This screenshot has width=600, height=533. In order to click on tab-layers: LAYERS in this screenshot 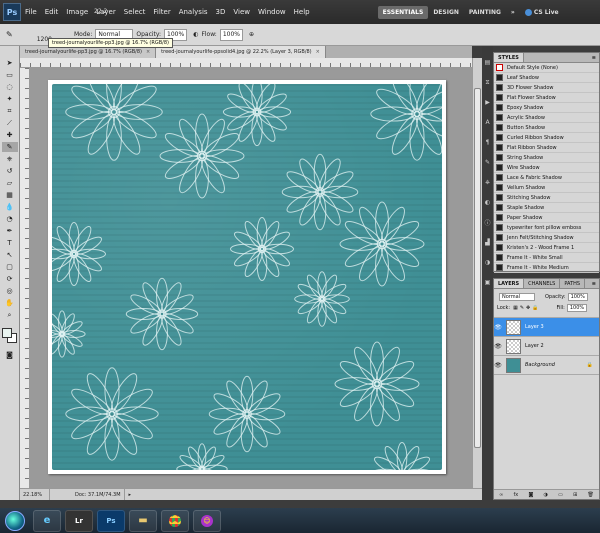, I will do `click(509, 283)`.